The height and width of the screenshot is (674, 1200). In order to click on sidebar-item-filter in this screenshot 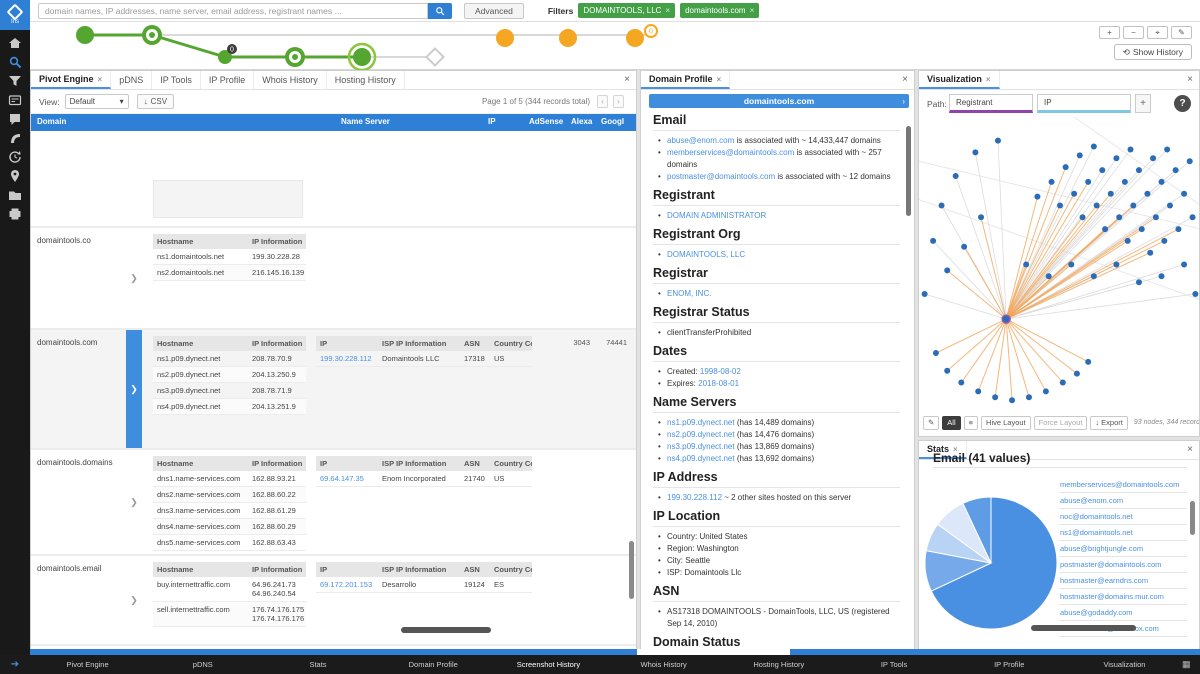, I will do `click(15, 81)`.